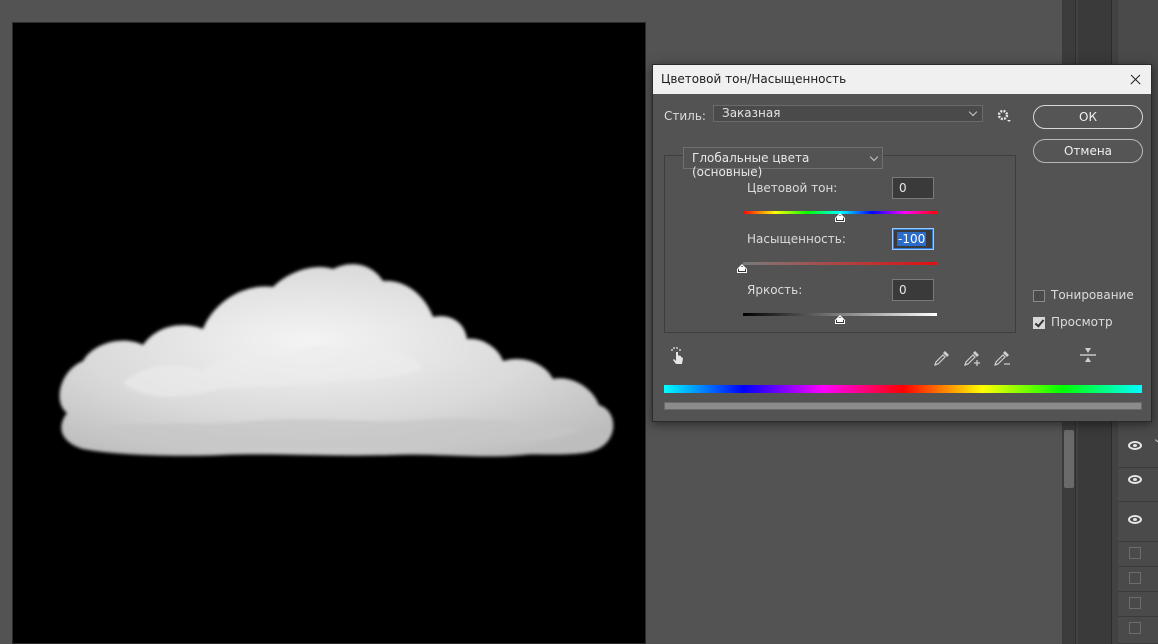  I want to click on style-label: Стиль:, so click(685, 116).